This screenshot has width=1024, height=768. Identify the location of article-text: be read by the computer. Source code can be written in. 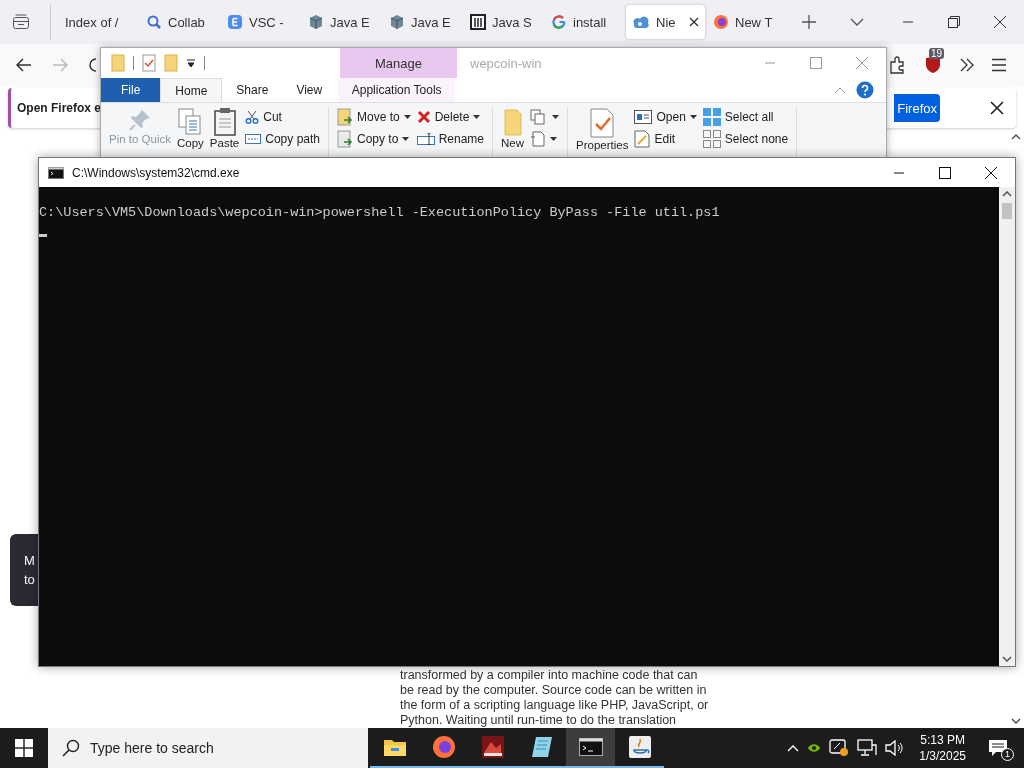
(554, 690).